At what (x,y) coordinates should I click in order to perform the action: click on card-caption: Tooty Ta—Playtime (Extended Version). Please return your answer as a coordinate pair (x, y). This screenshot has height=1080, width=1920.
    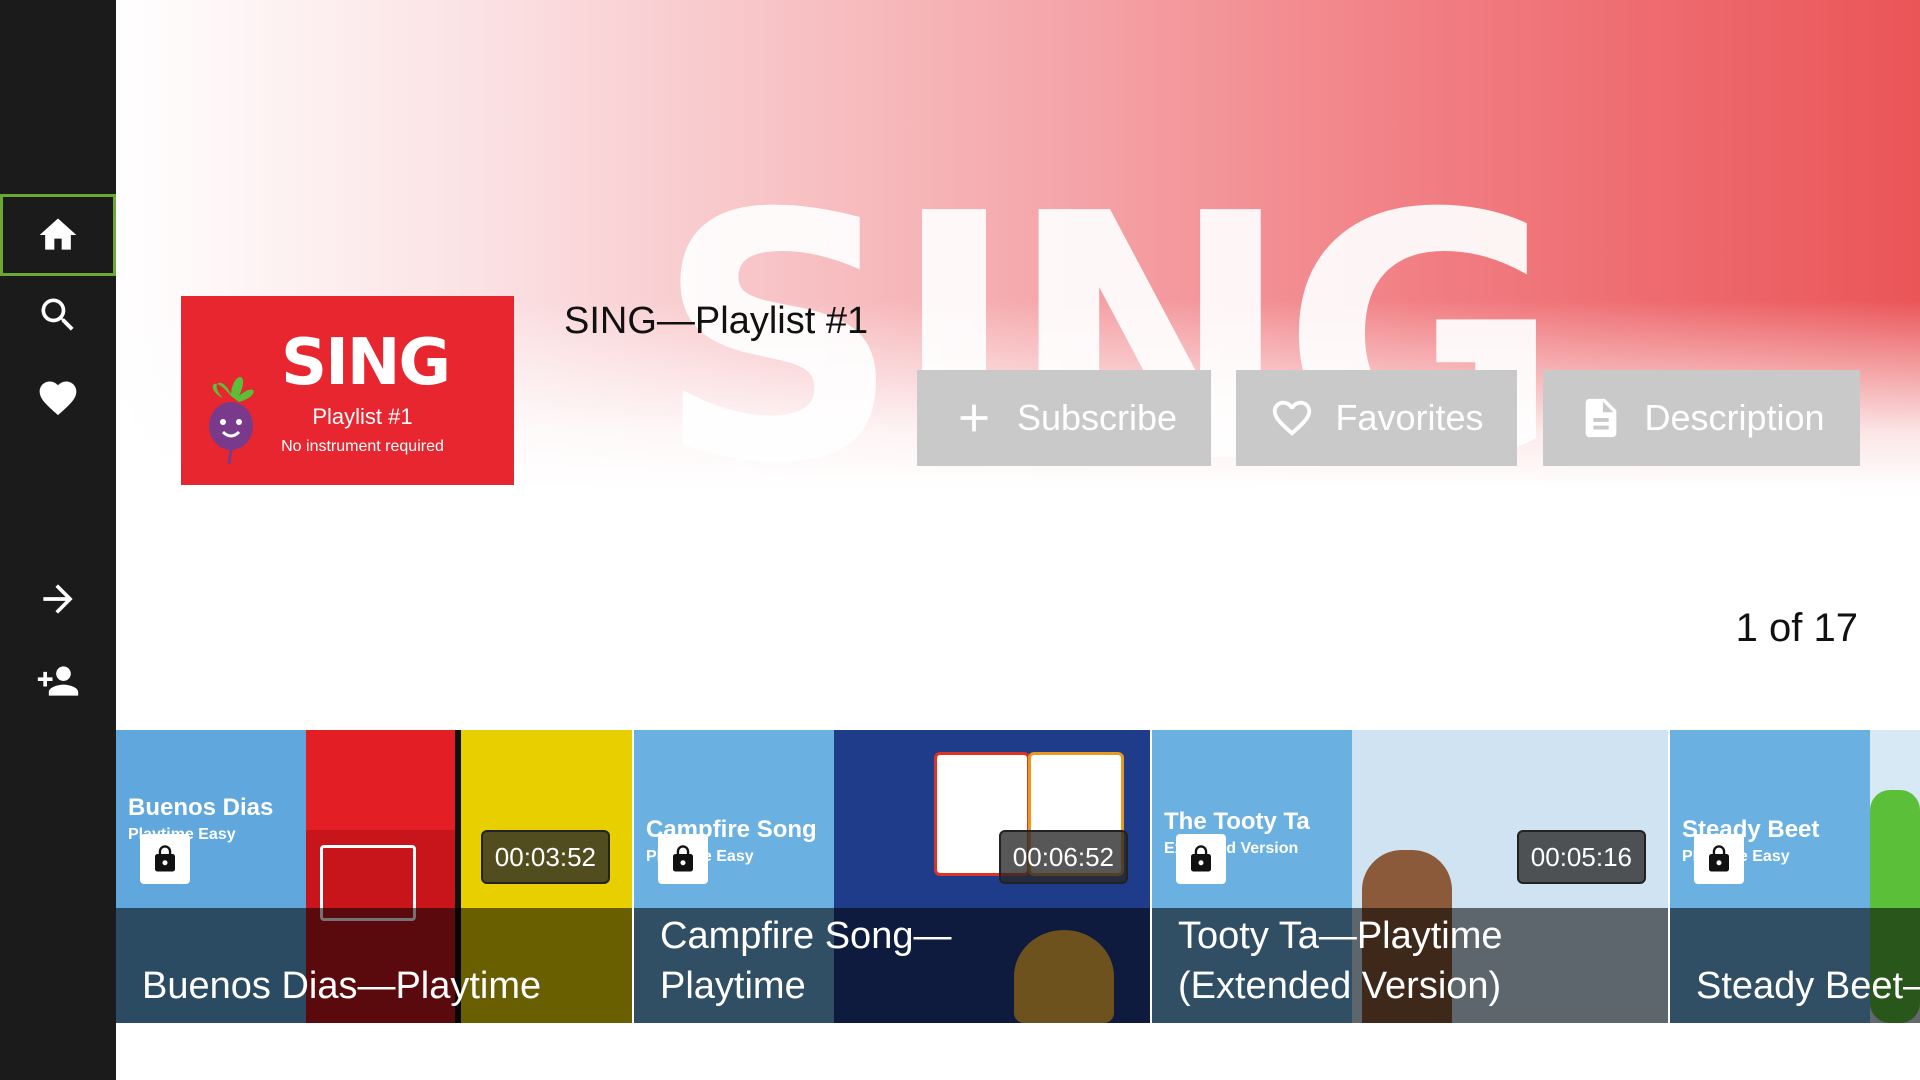
    Looking at the image, I should click on (1410, 965).